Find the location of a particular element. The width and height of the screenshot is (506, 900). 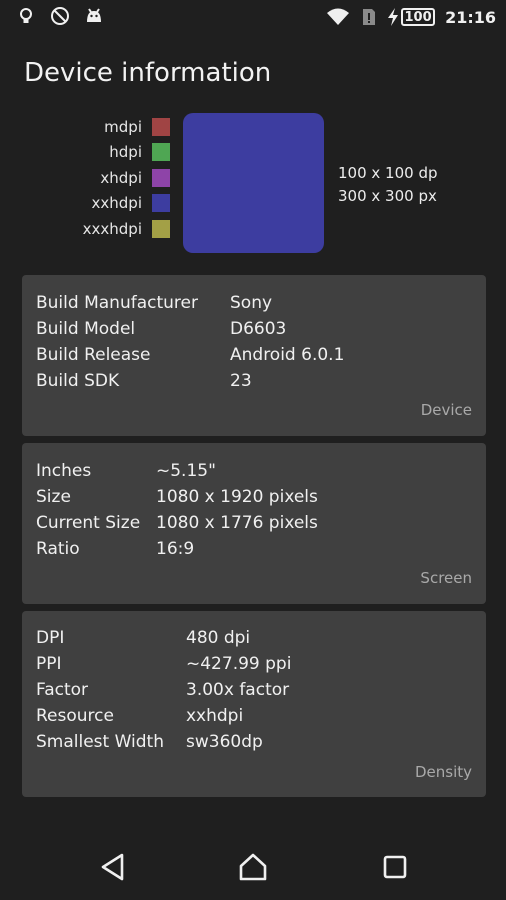

sample-size-text: 100 x 100 dp 300 x 300 px is located at coordinates (388, 185).